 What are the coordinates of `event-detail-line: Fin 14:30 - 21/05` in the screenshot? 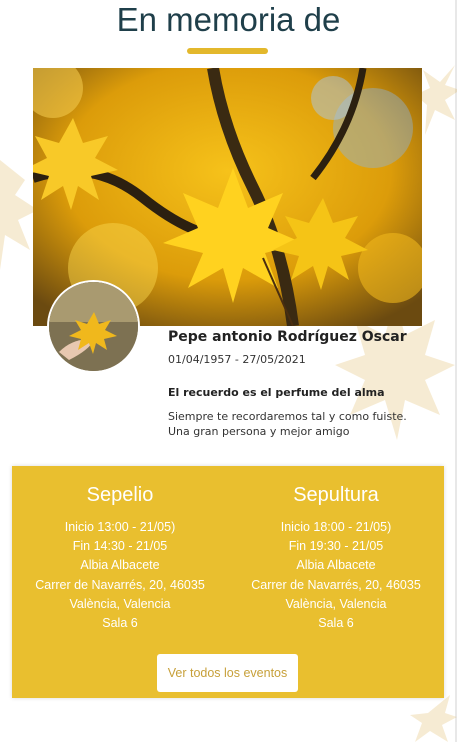 It's located at (120, 546).